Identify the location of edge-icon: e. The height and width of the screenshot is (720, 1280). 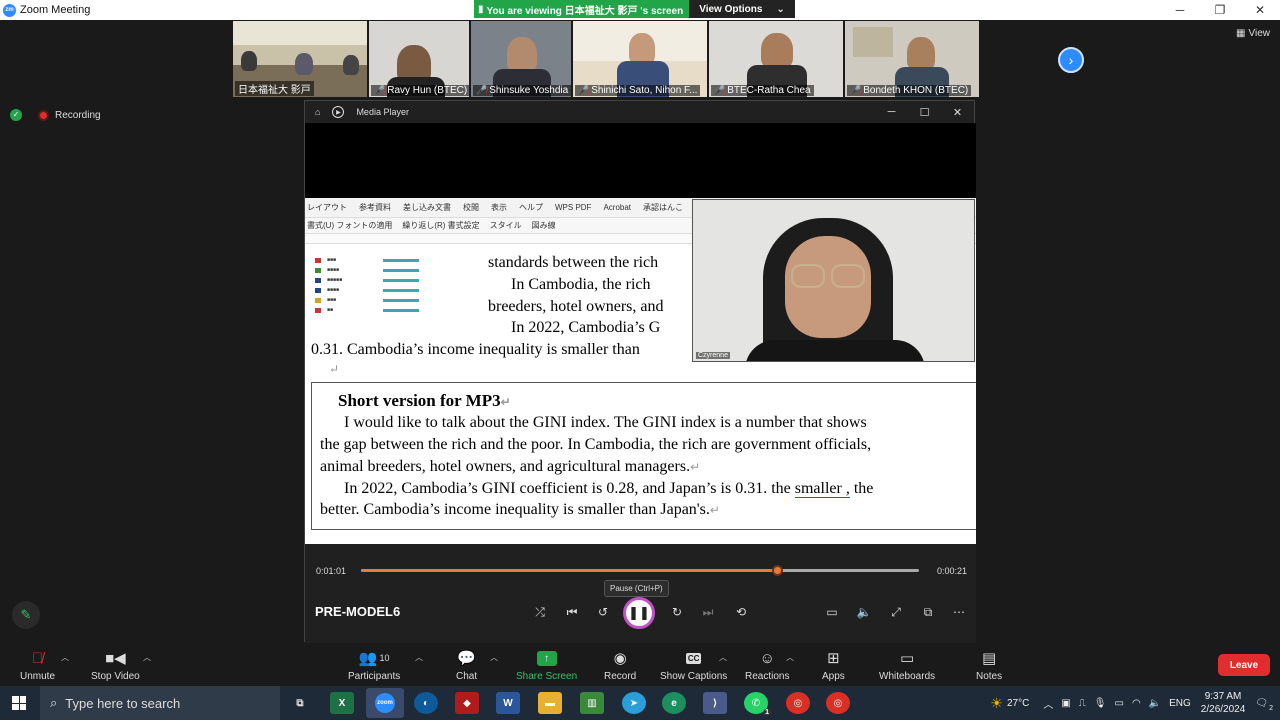
(674, 703).